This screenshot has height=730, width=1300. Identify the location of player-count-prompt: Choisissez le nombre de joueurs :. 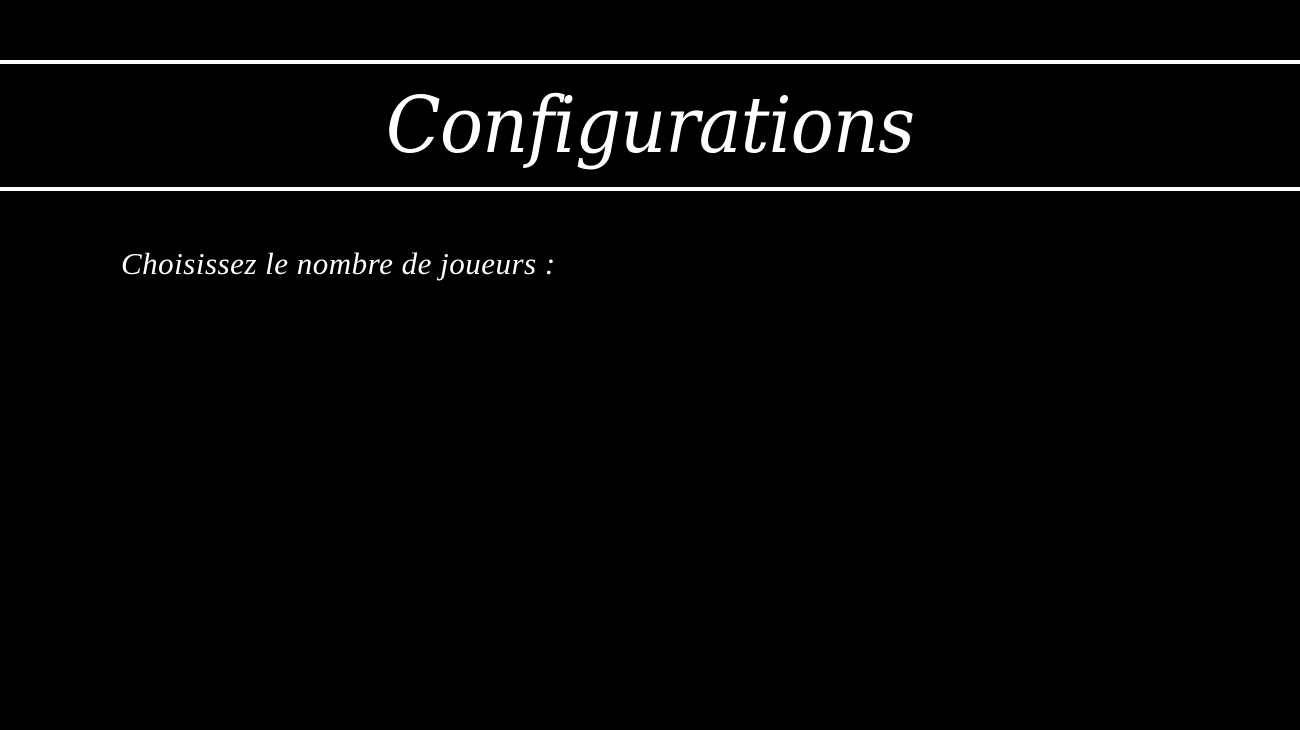
(338, 263).